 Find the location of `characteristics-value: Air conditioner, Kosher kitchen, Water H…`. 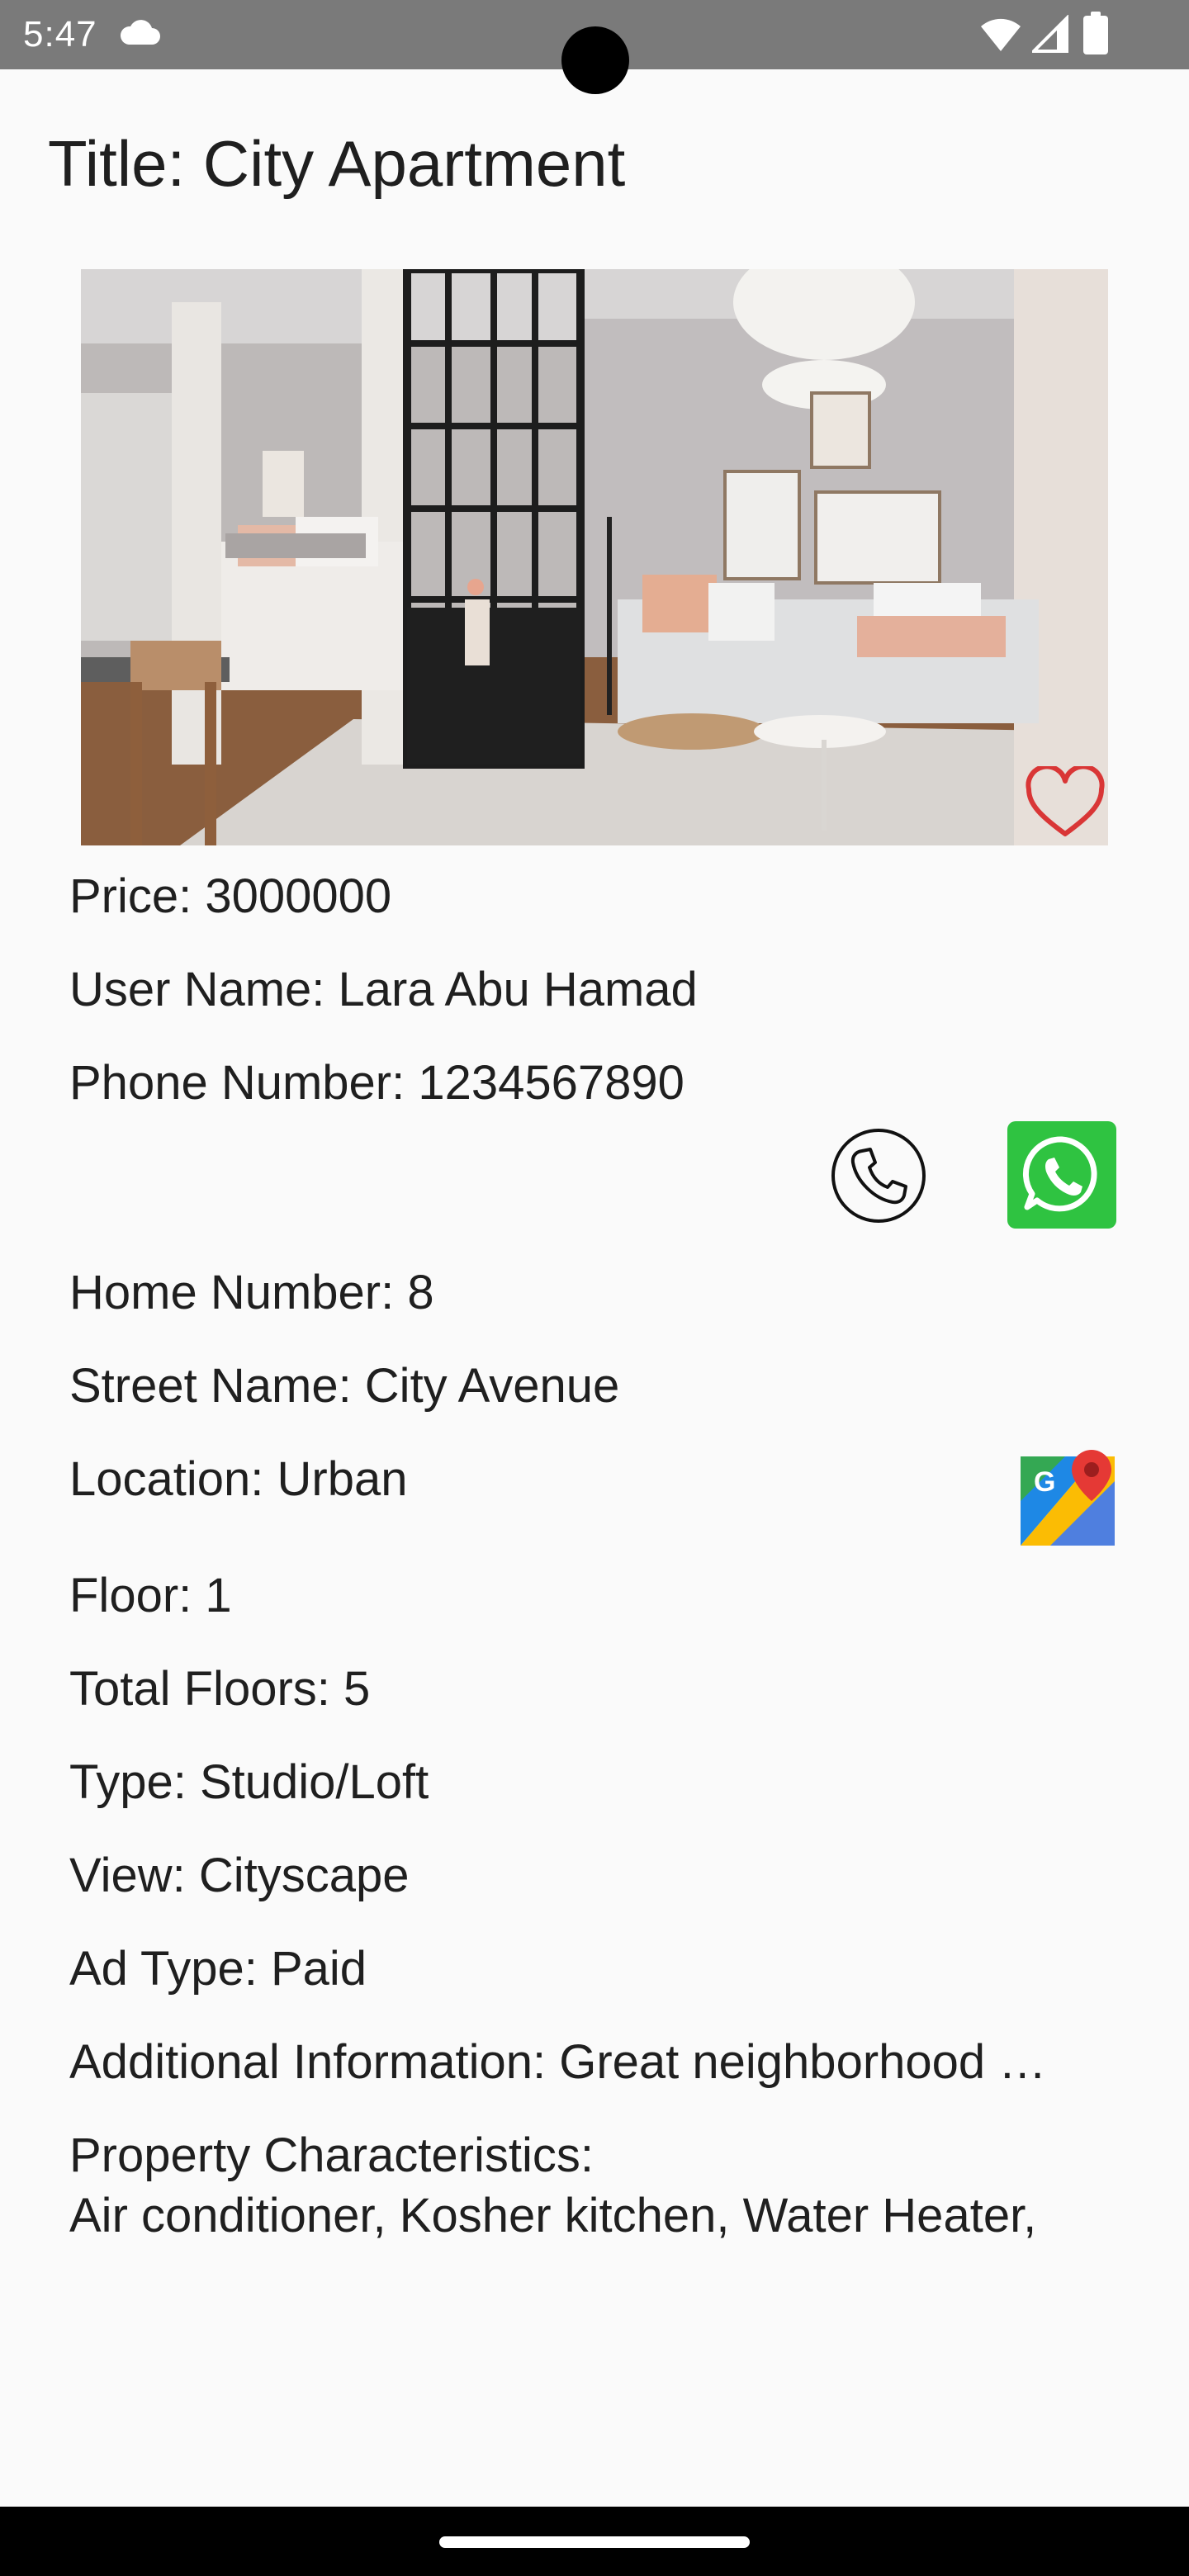

characteristics-value: Air conditioner, Kosher kitchen, Water H… is located at coordinates (553, 2215).